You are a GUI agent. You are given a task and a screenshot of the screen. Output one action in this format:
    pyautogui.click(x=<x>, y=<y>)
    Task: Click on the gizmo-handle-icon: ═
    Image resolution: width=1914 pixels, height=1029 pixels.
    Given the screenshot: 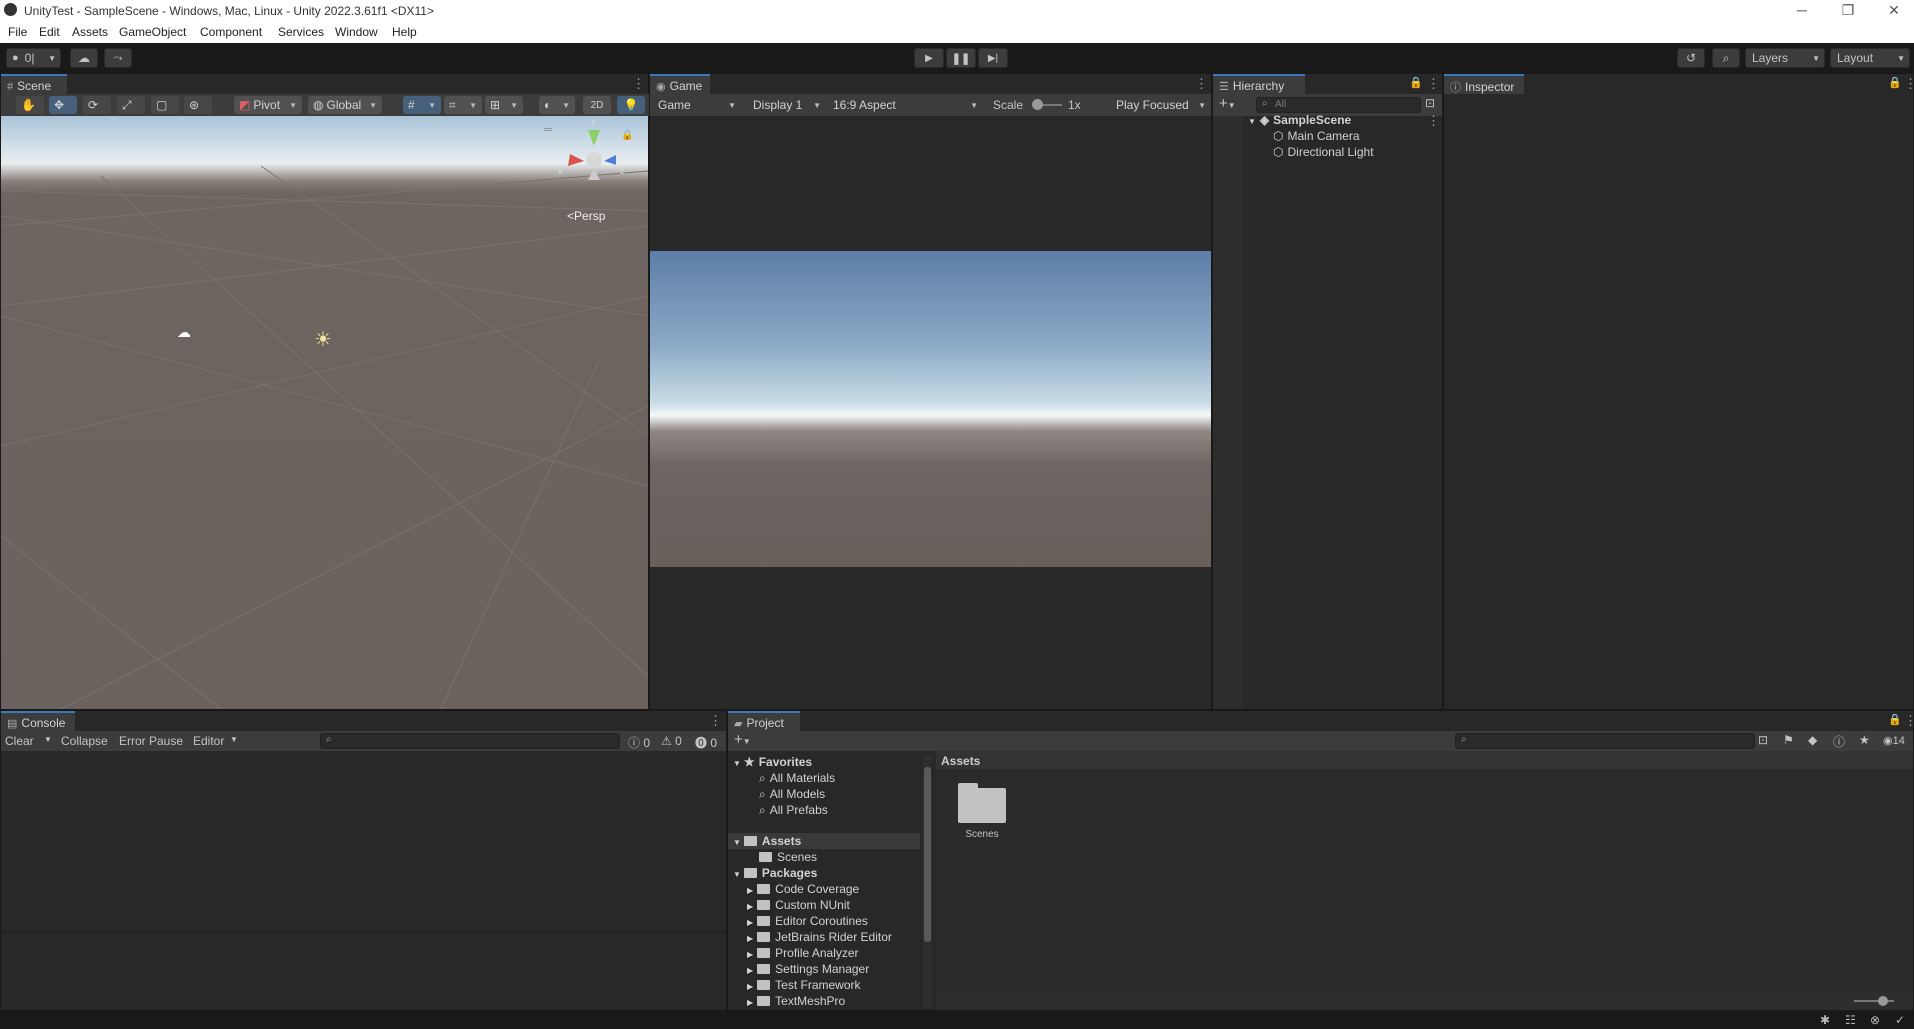 What is the action you would take?
    pyautogui.click(x=548, y=130)
    